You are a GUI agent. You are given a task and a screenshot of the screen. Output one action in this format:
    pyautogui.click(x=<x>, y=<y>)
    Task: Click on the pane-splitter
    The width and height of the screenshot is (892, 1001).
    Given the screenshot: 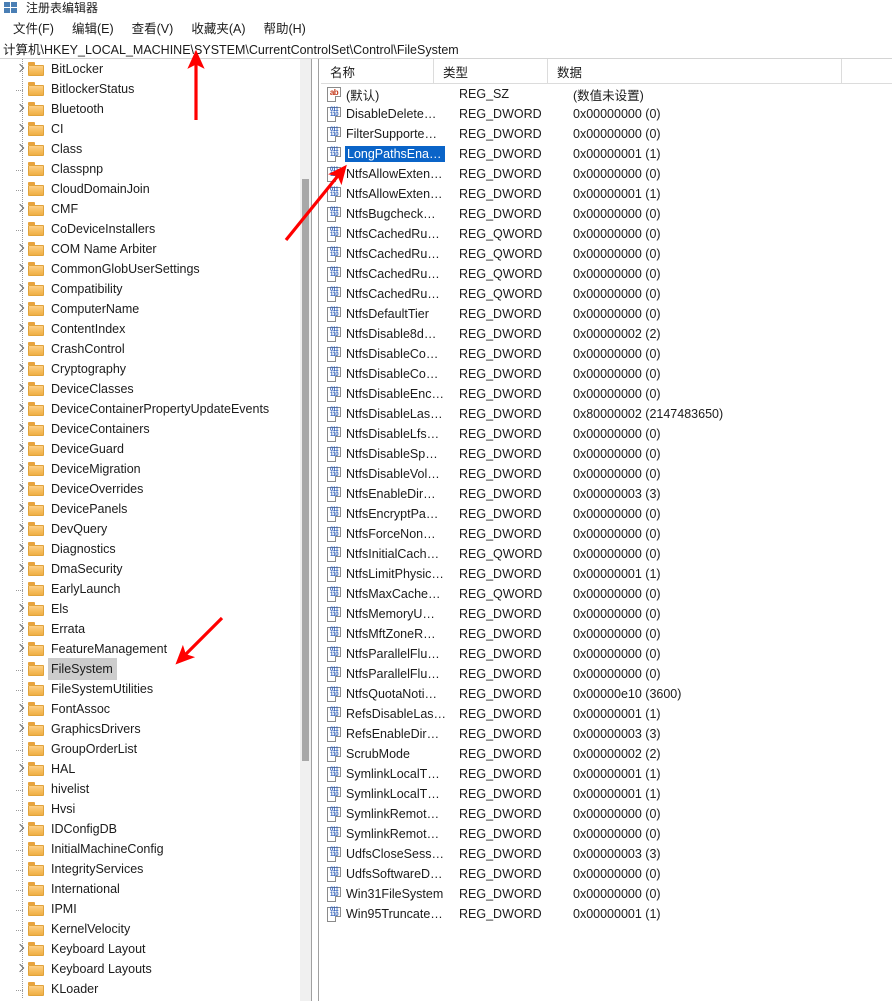 What is the action you would take?
    pyautogui.click(x=315, y=530)
    